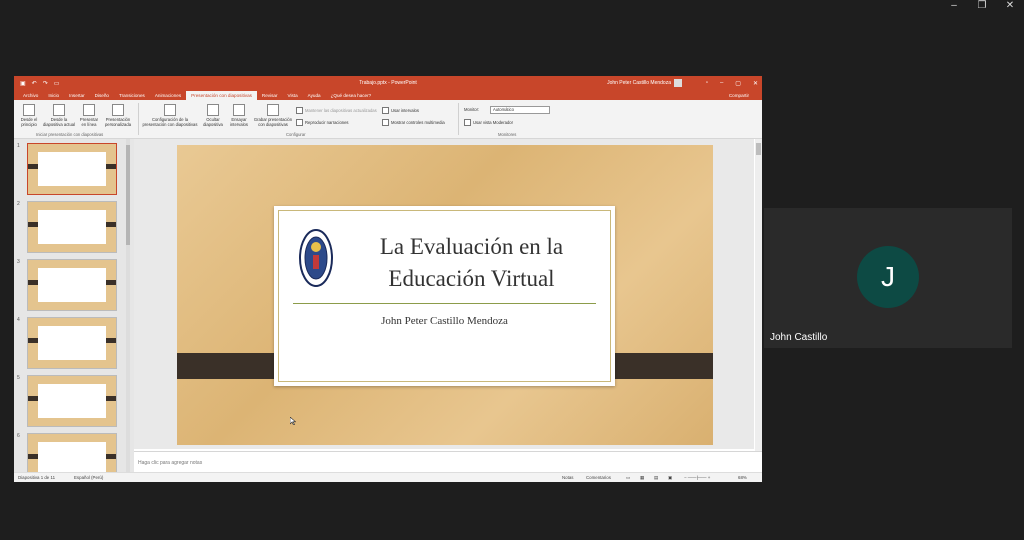 Image resolution: width=1024 pixels, height=540 pixels. I want to click on from-beginning-button: Desde el principio, so click(29, 115).